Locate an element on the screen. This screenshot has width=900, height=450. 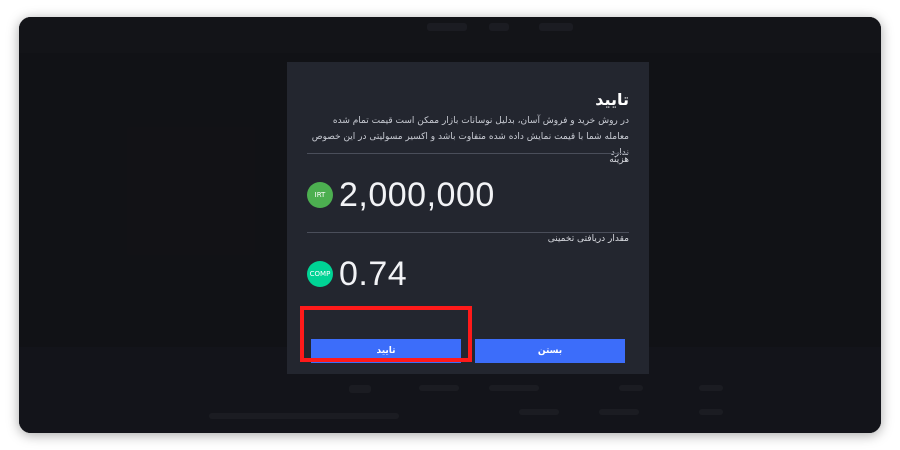
confirm-button-highlight is located at coordinates (386, 334).